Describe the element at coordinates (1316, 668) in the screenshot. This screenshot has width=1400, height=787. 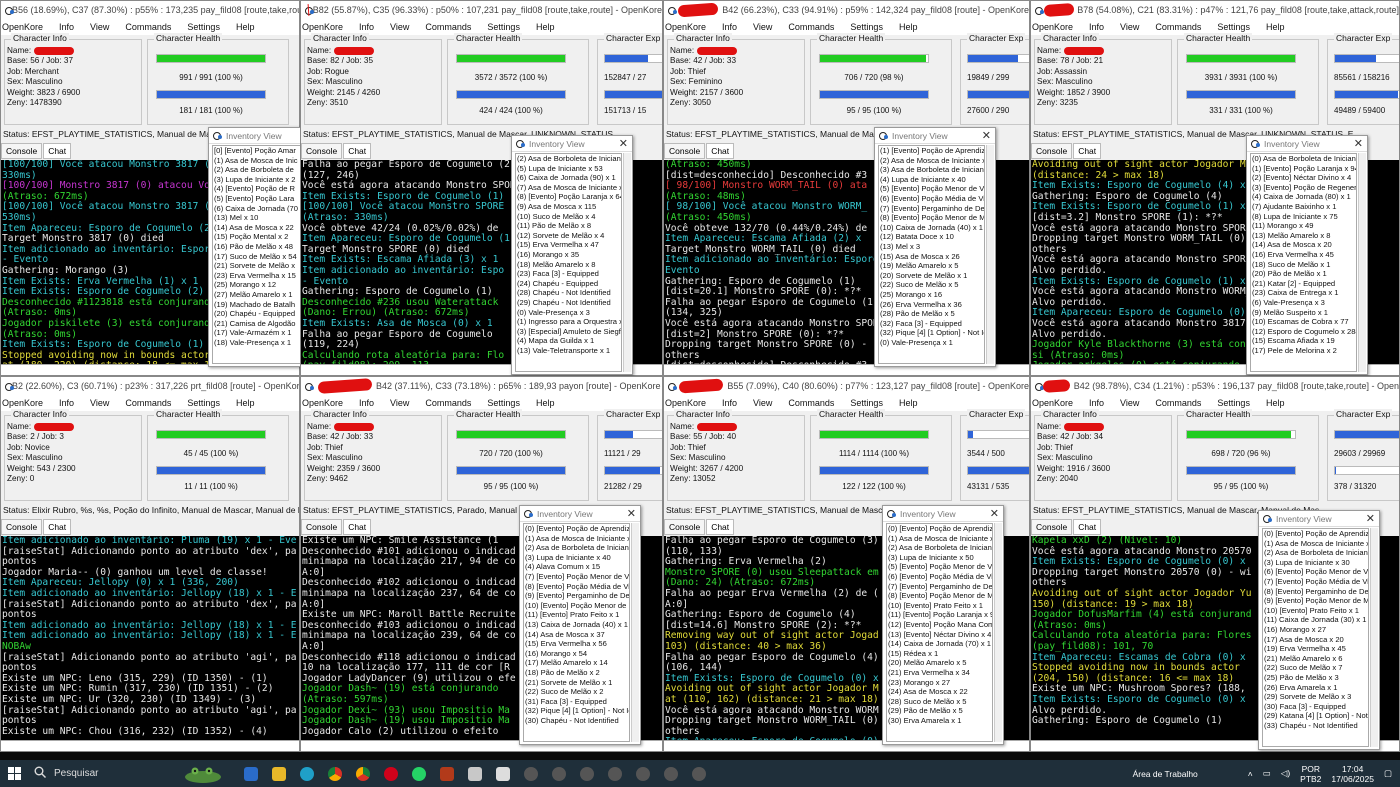
I see `inventory-item: (22) Suco de Melão x 7` at that location.